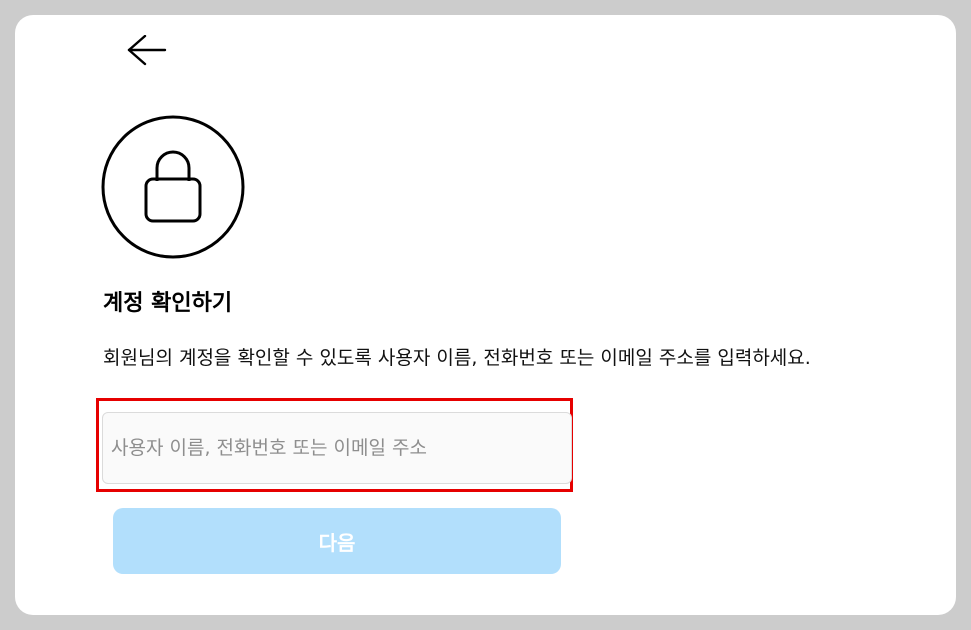  What do you see at coordinates (147, 50) in the screenshot?
I see `arrow-left-icon` at bounding box center [147, 50].